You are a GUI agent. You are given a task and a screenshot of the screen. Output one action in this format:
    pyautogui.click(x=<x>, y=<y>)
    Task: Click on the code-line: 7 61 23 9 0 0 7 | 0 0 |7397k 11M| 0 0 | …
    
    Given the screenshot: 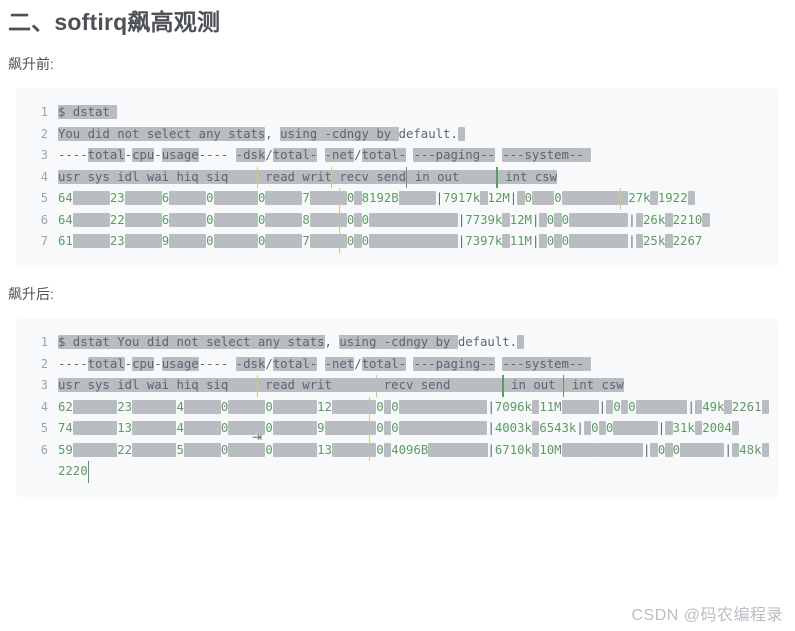 What is the action you would take?
    pyautogui.click(x=397, y=242)
    